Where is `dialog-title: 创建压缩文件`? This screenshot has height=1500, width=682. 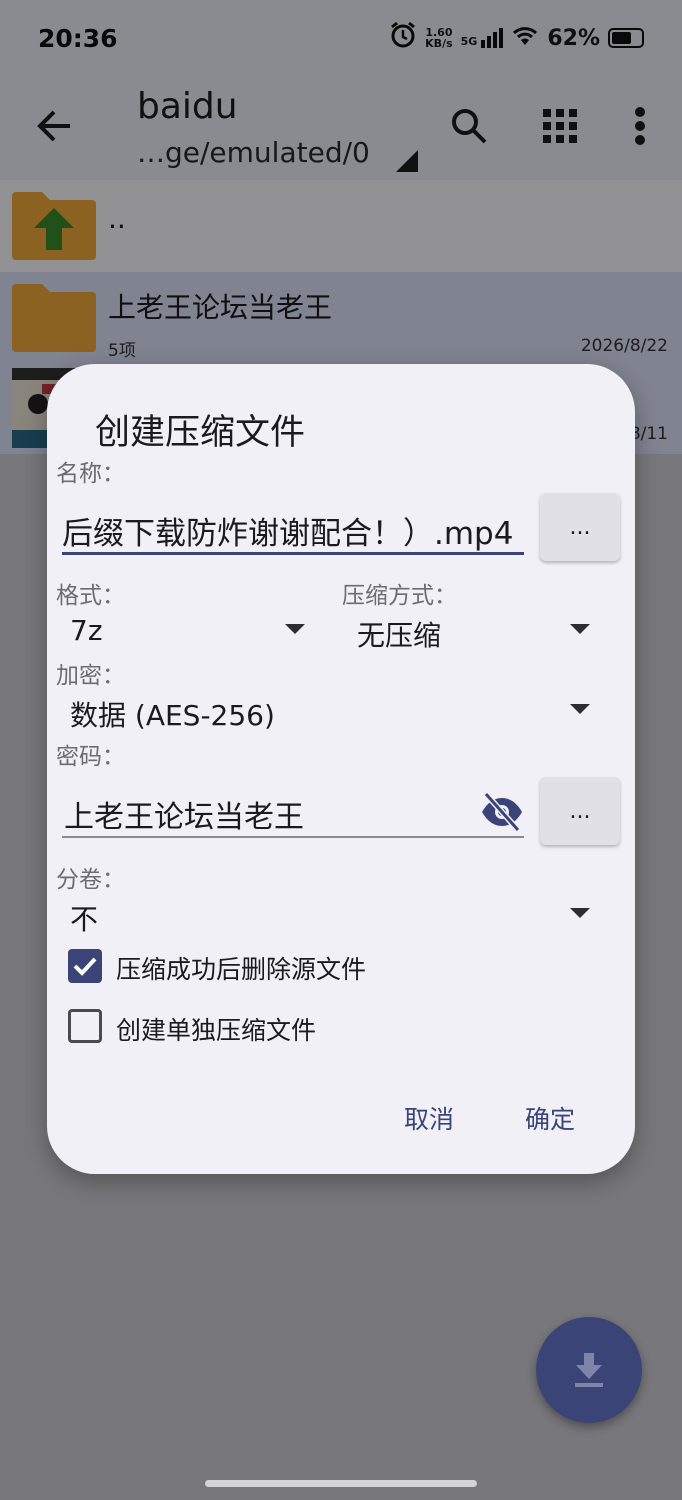 dialog-title: 创建压缩文件 is located at coordinates (200, 433).